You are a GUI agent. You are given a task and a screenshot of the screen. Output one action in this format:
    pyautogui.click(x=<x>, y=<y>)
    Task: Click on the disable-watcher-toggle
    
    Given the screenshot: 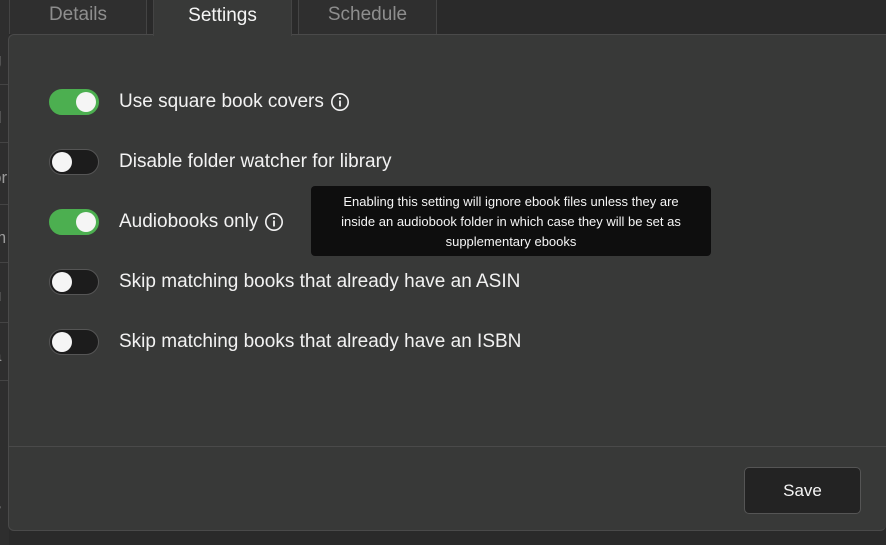 What is the action you would take?
    pyautogui.click(x=74, y=162)
    